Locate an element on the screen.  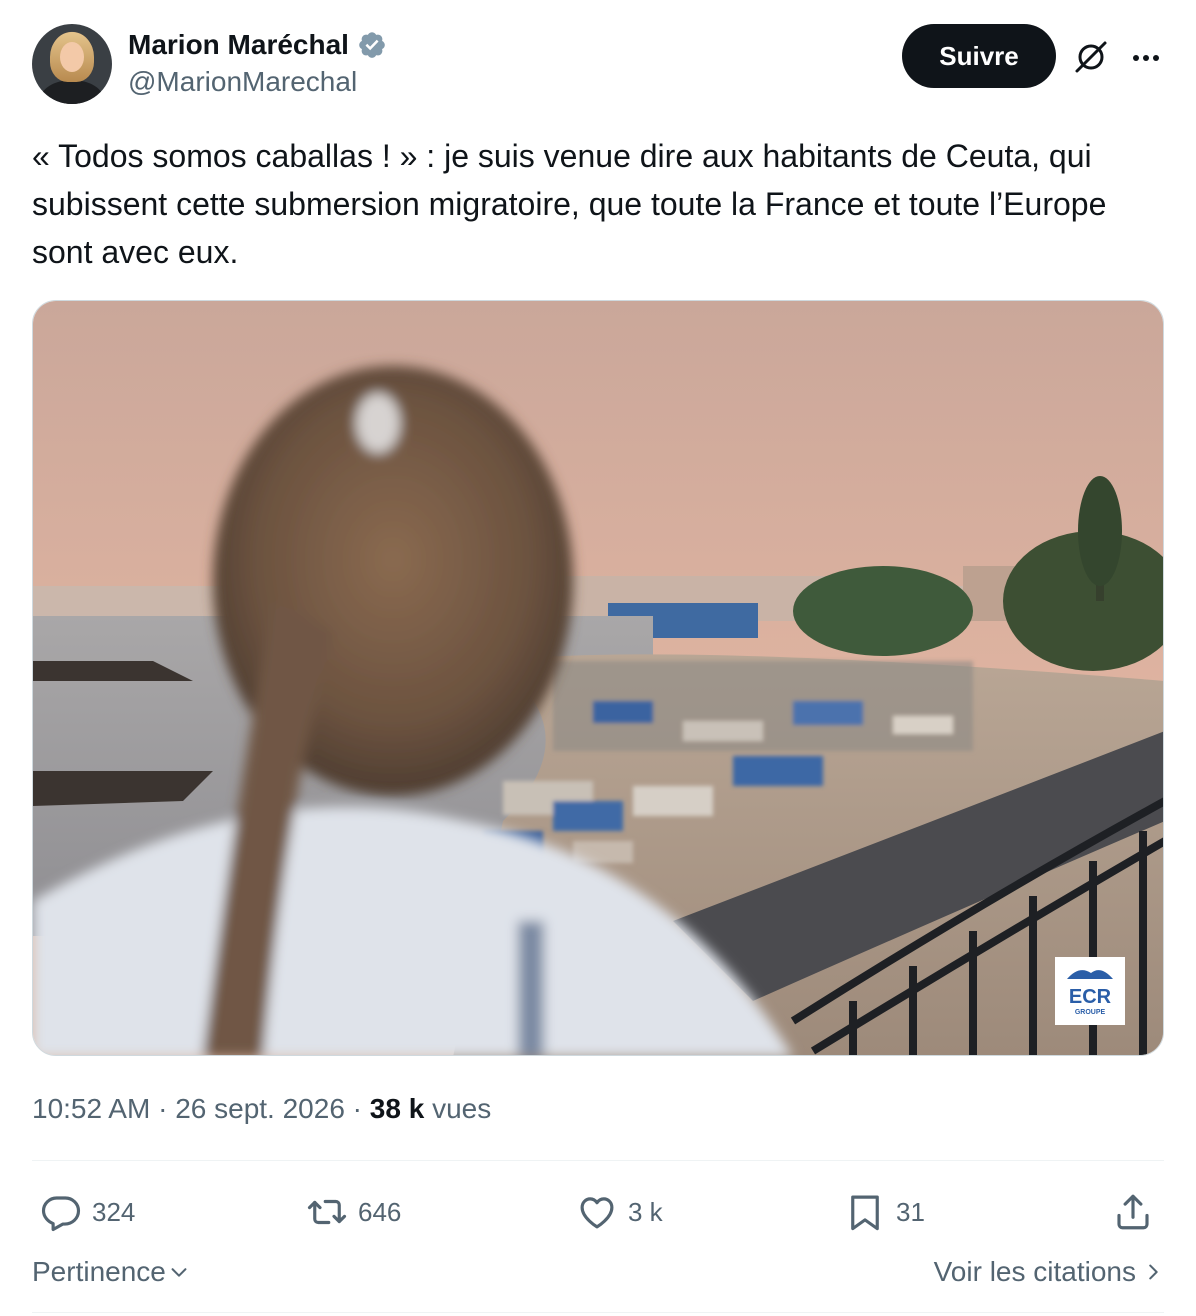
share-button is located at coordinates (1133, 1212).